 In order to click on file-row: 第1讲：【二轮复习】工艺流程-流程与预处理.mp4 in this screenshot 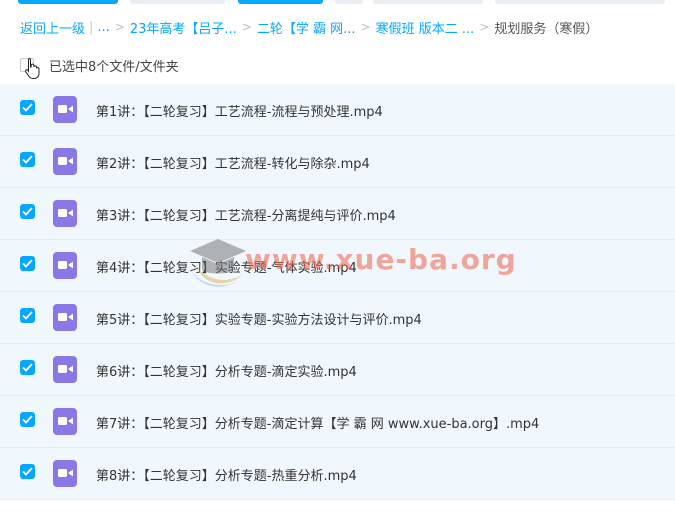, I will do `click(337, 110)`.